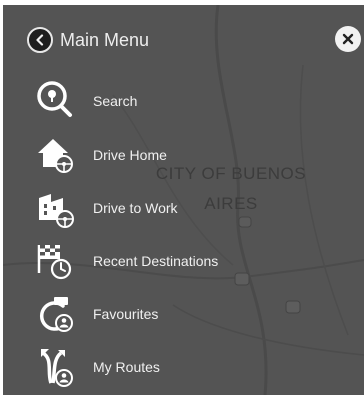  Describe the element at coordinates (55, 156) in the screenshot. I see `drive-home-icon` at that location.